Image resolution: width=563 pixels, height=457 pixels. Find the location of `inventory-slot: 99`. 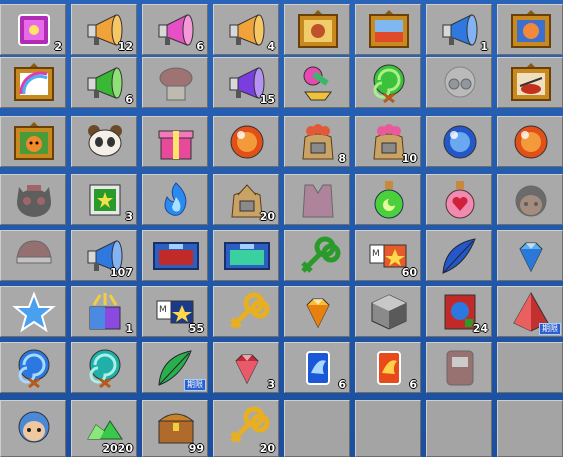

inventory-slot: 99 is located at coordinates (175, 428).